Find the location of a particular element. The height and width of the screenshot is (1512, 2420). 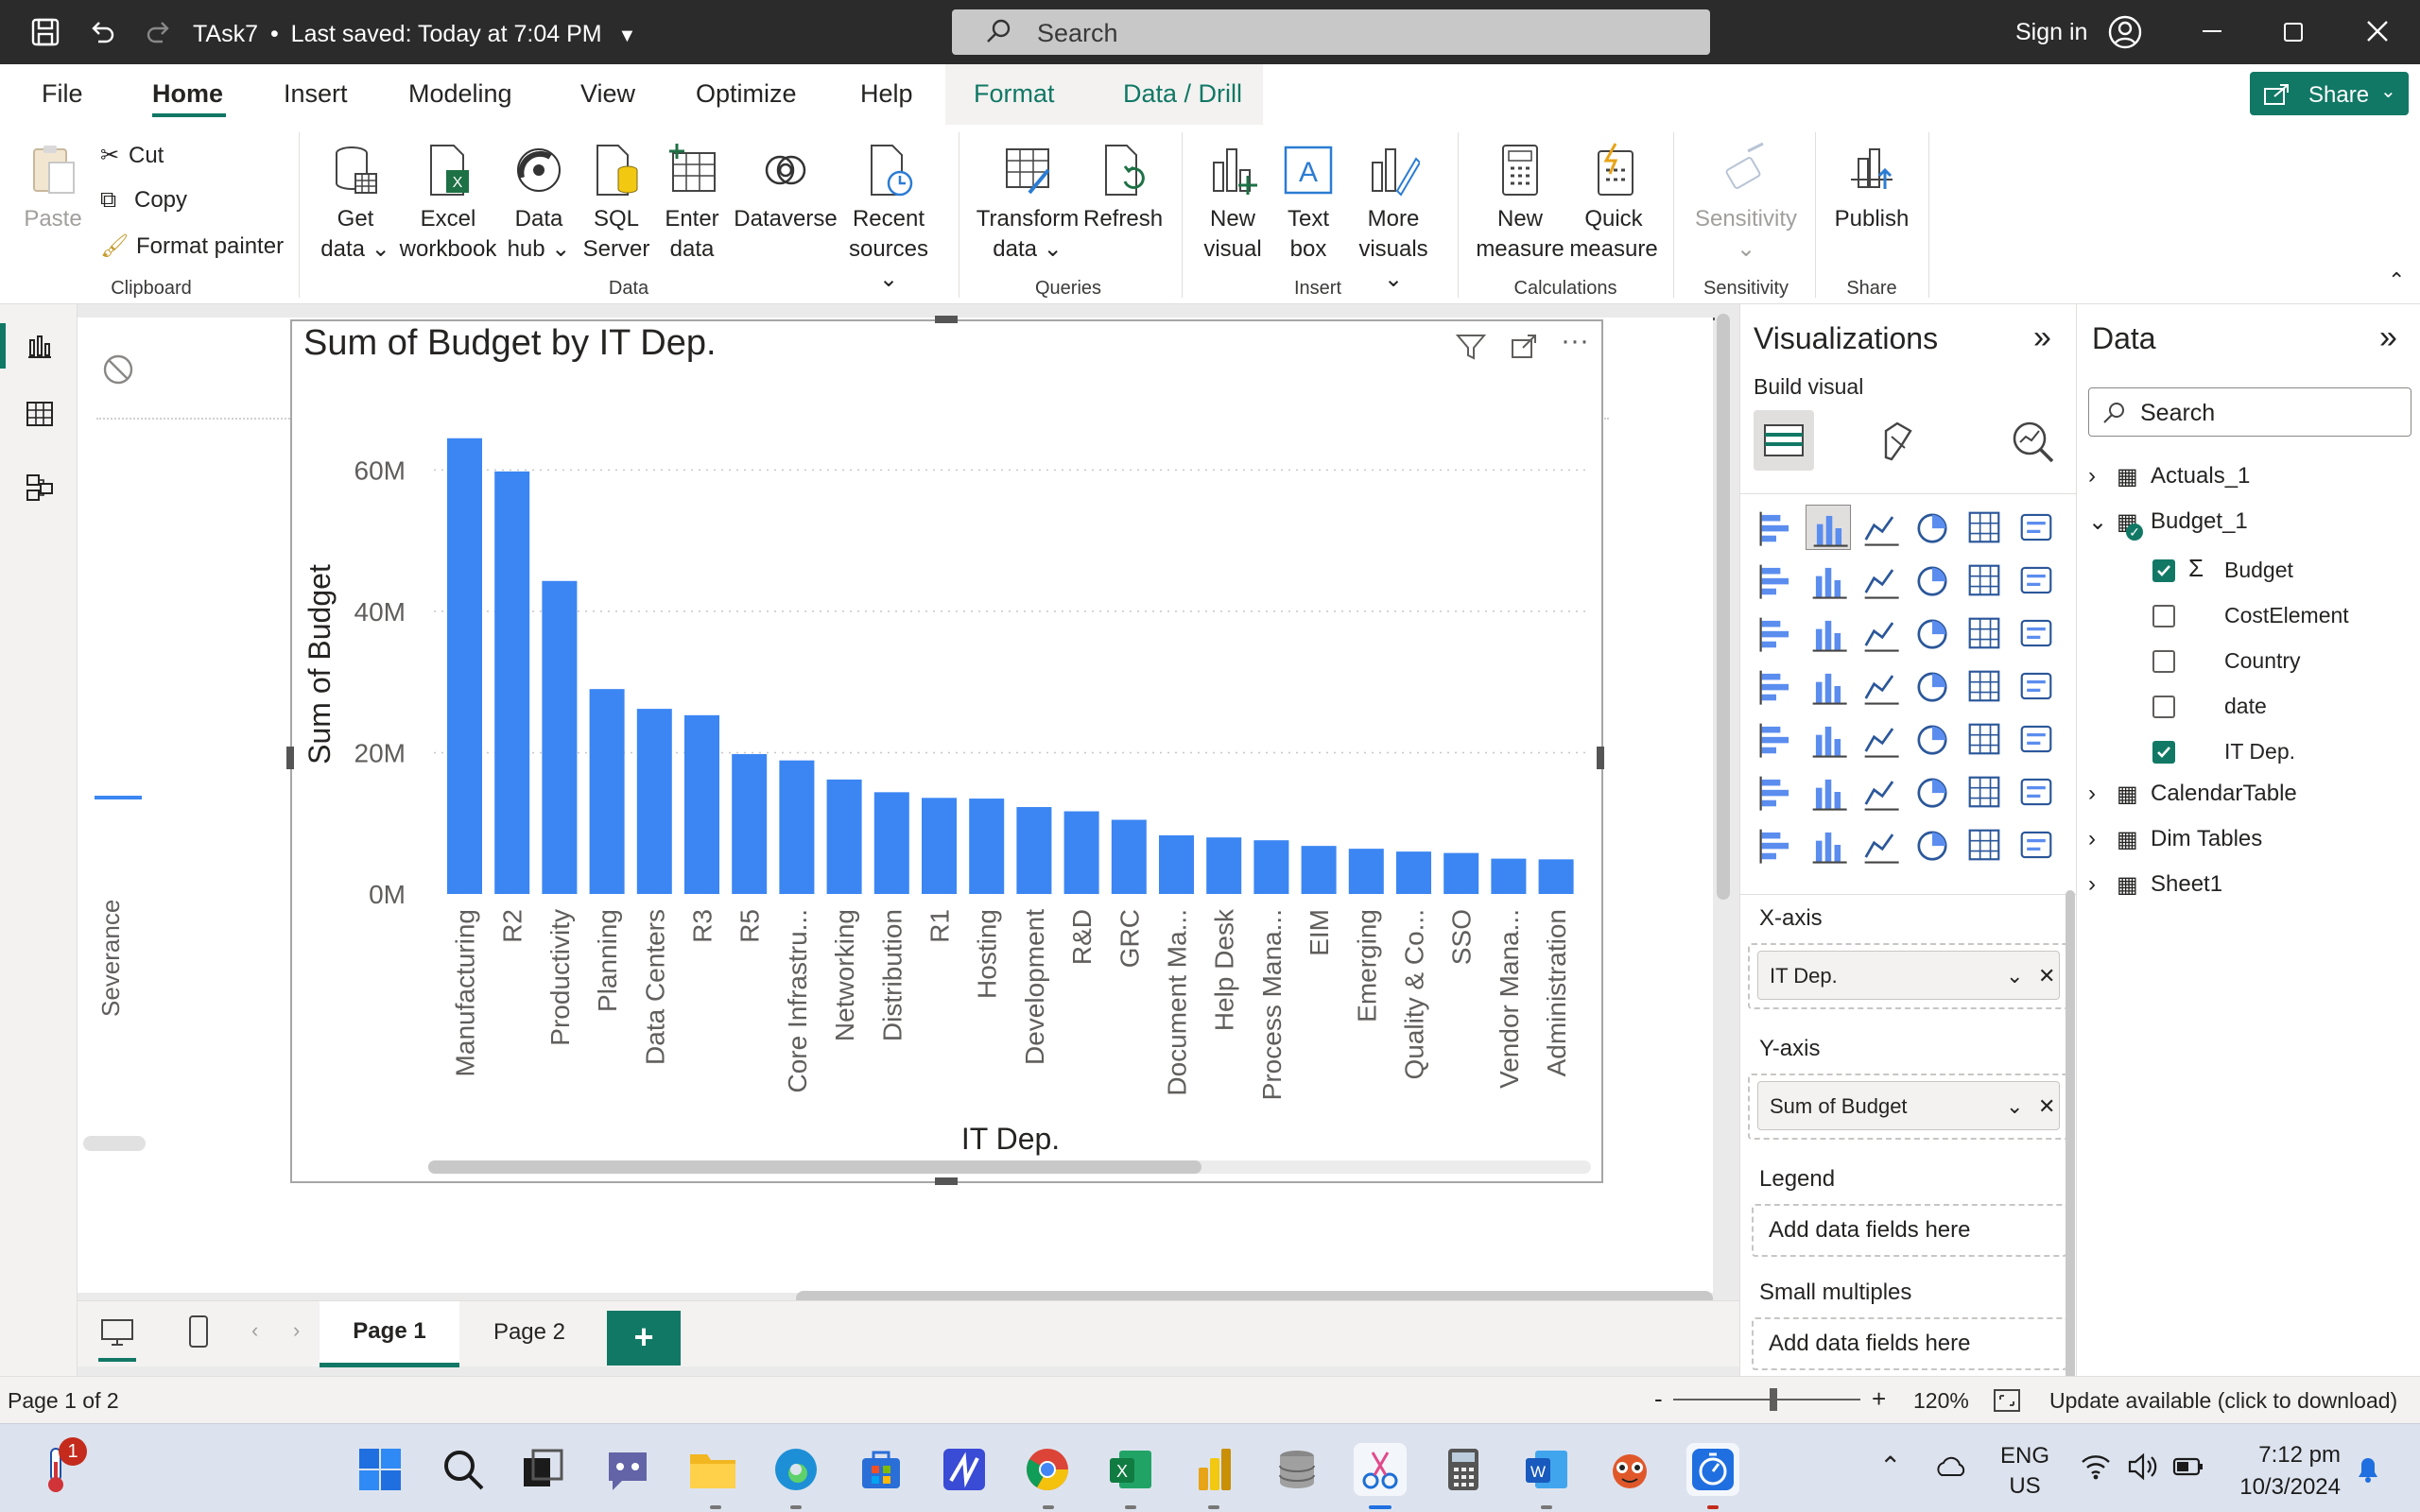

undo-icon is located at coordinates (102, 32).